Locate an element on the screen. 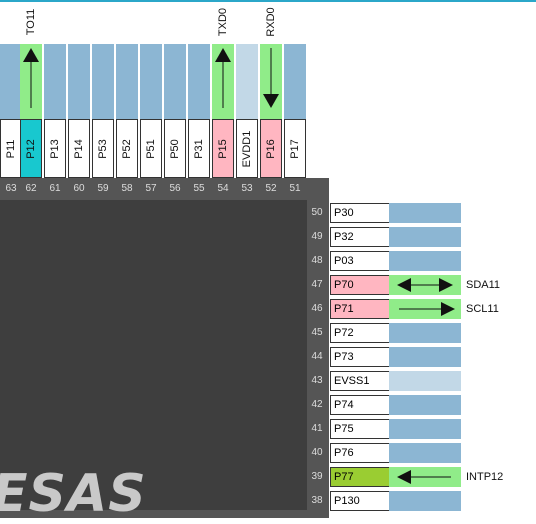 This screenshot has width=536, height=524. signal-label: SCL11 is located at coordinates (482, 309).